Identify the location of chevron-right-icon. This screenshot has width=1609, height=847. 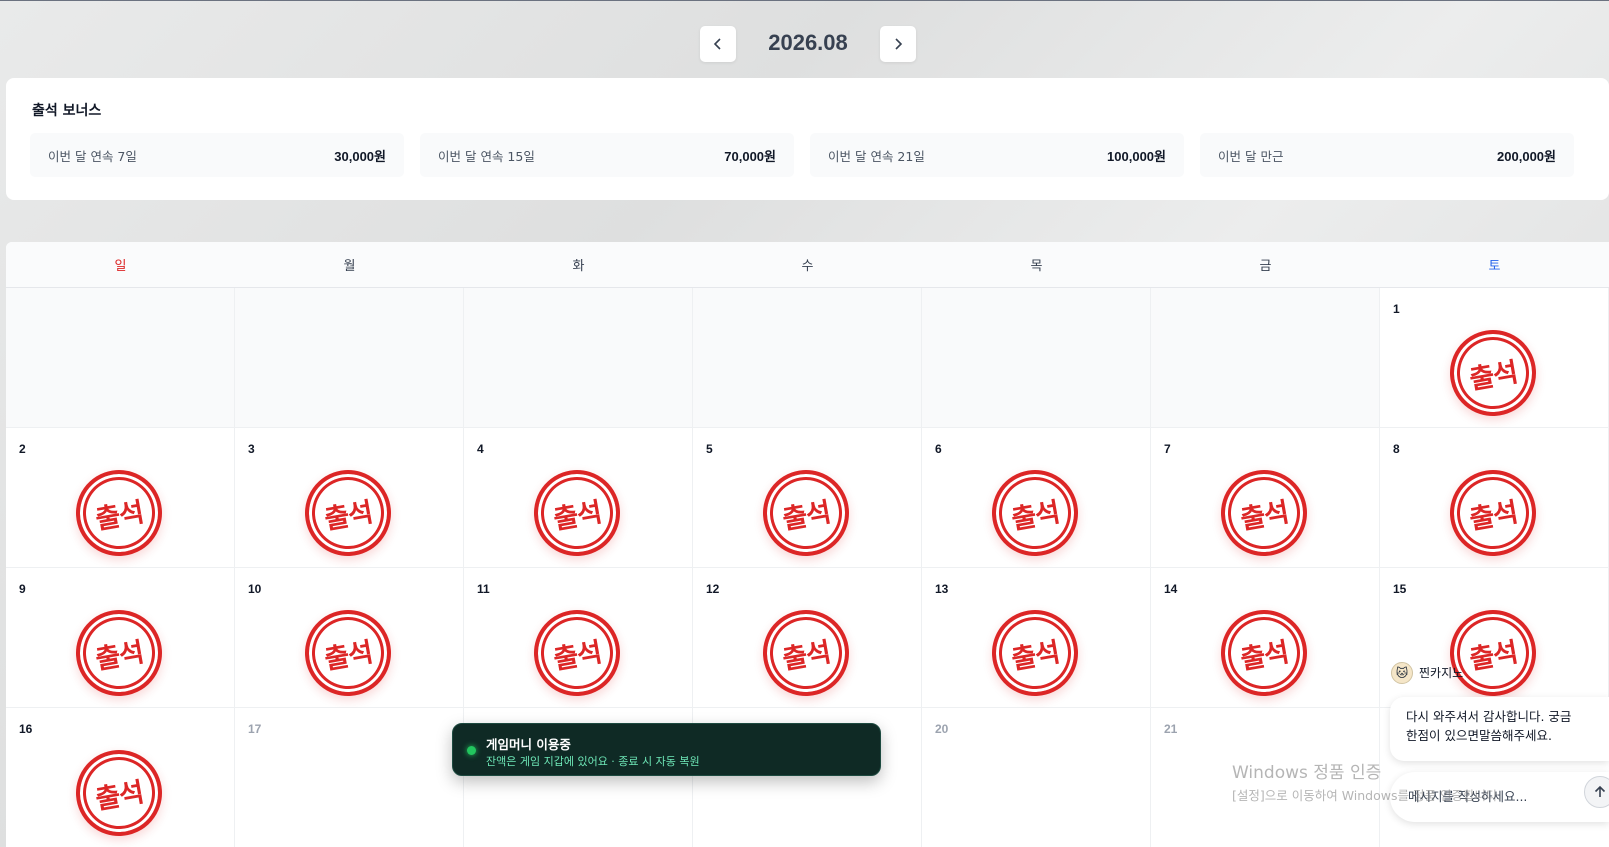
(899, 44).